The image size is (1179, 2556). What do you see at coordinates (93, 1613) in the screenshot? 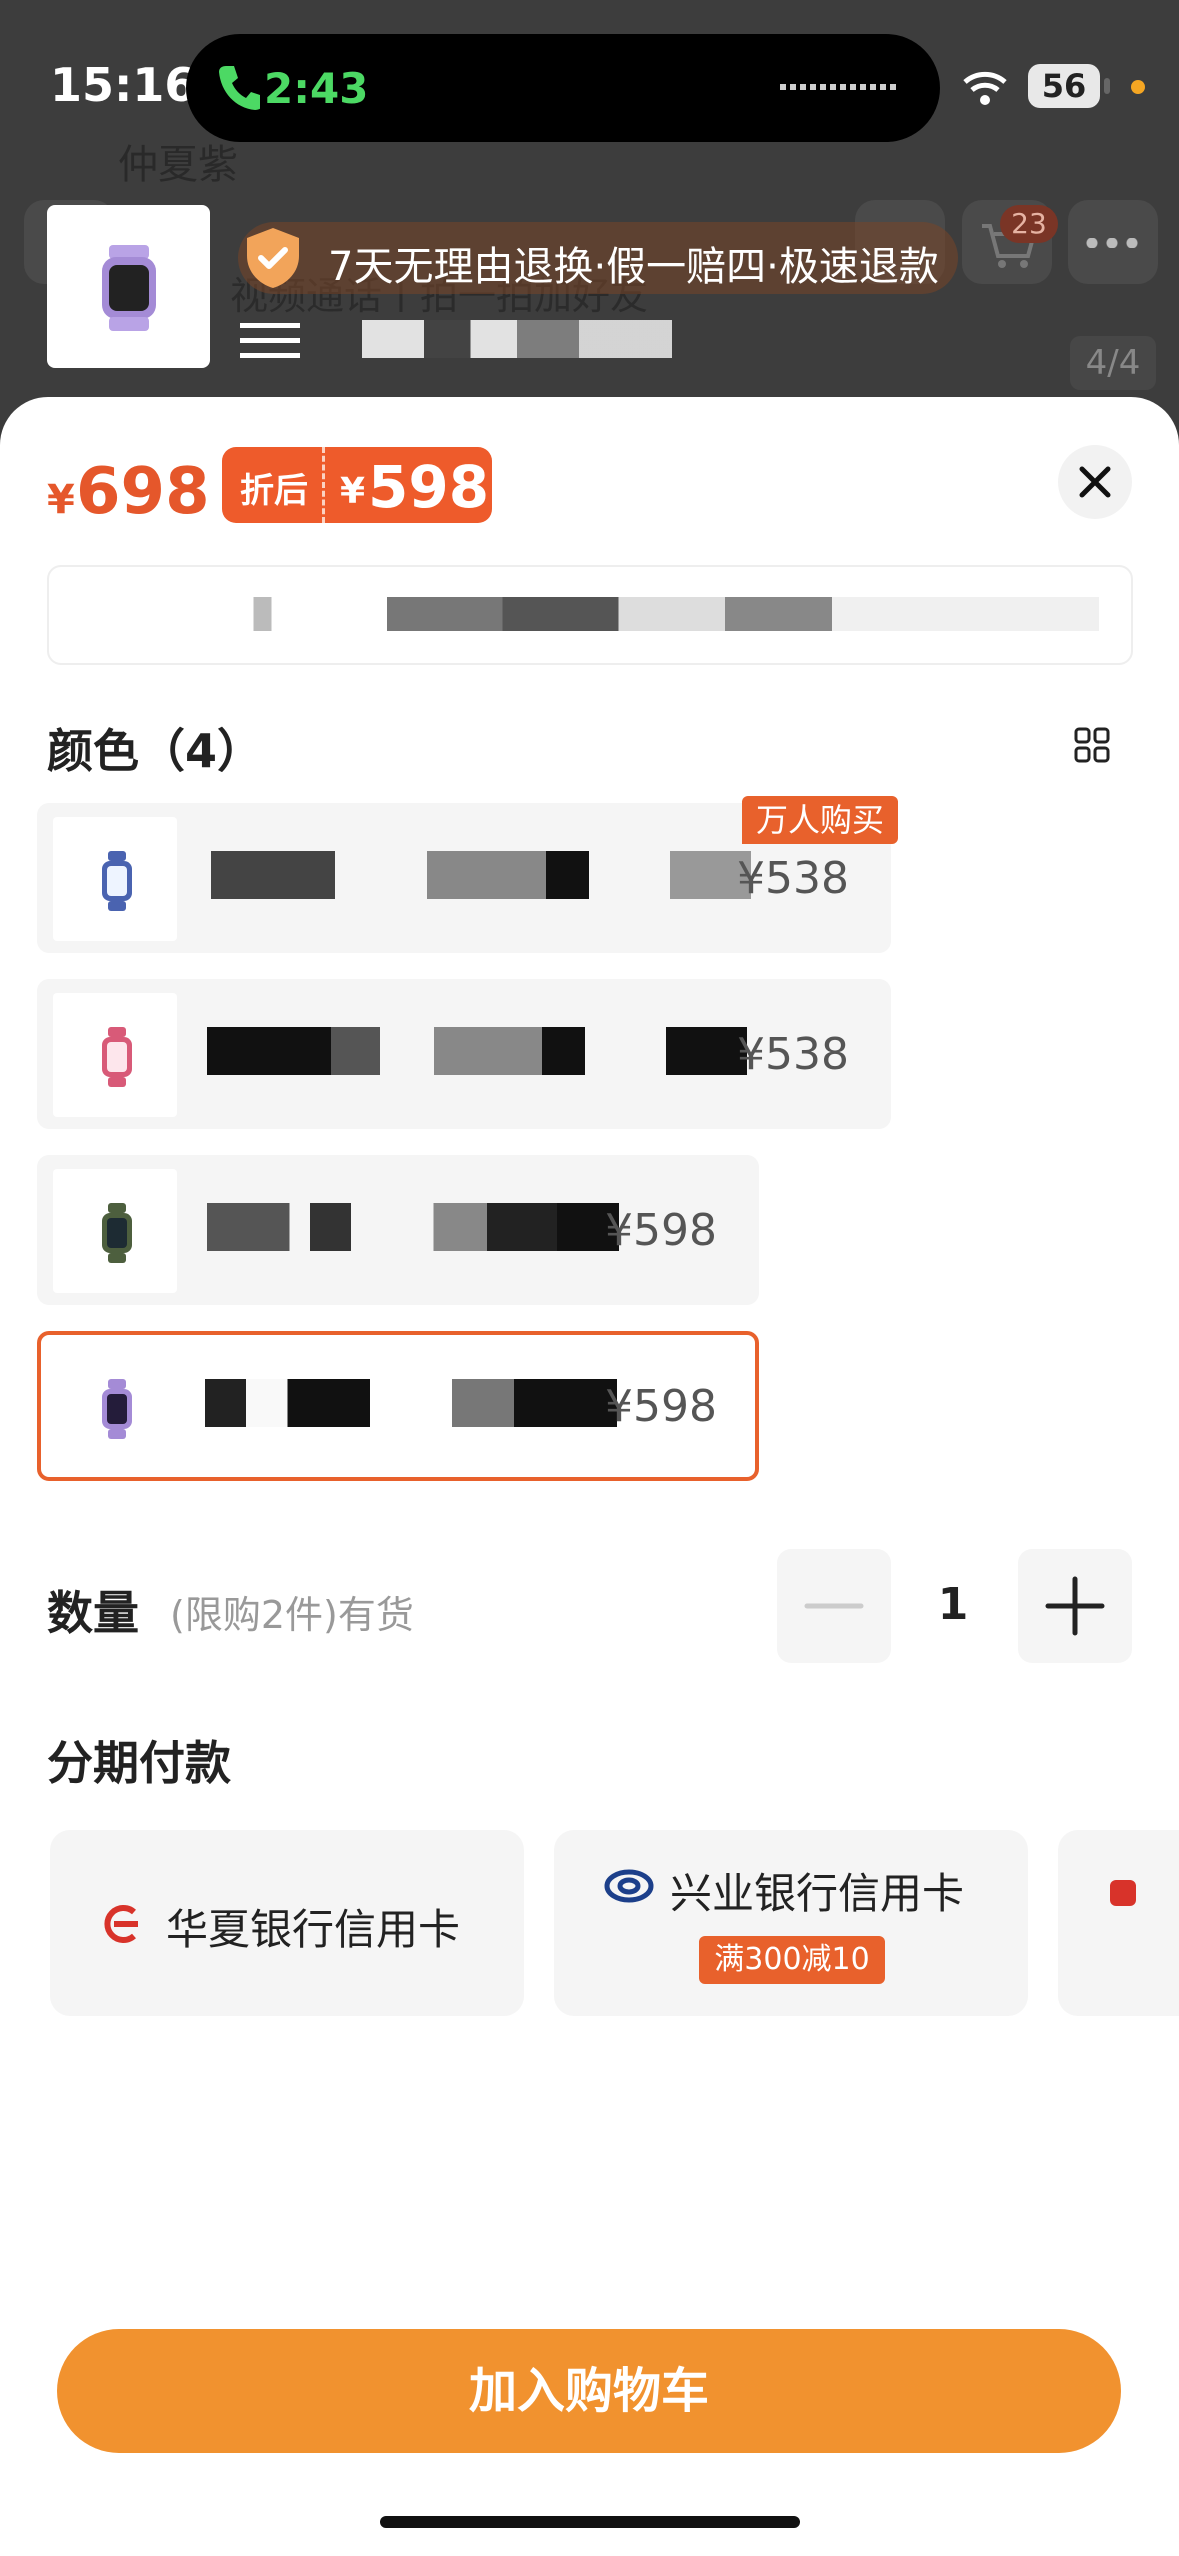
I see `quantity-label: 数量` at bounding box center [93, 1613].